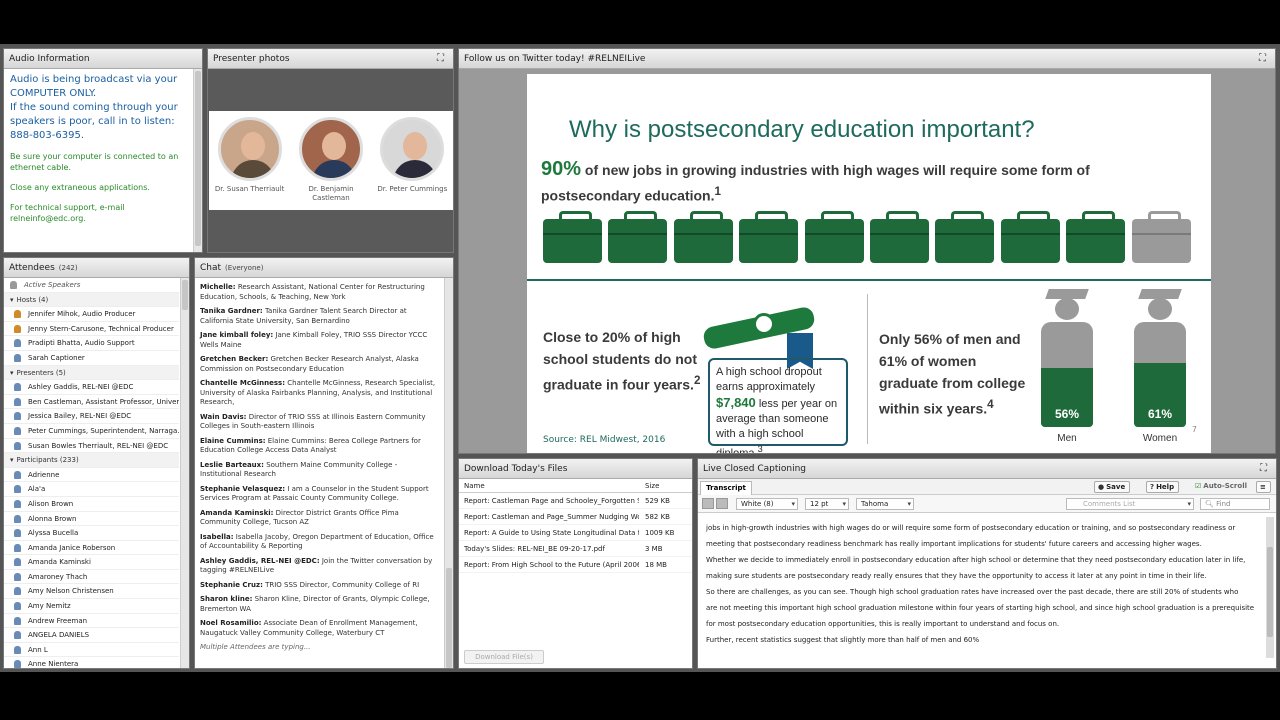 Image resolution: width=1280 pixels, height=720 pixels. Describe the element at coordinates (722, 503) in the screenshot. I see `layout-alt-icon` at that location.